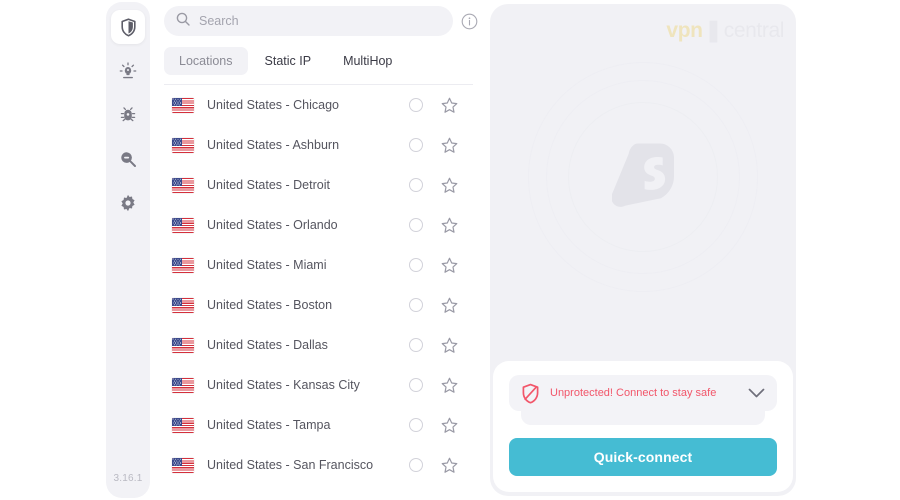 The image size is (900, 500). What do you see at coordinates (283, 385) in the screenshot?
I see `location-label: United States - Kansas City` at bounding box center [283, 385].